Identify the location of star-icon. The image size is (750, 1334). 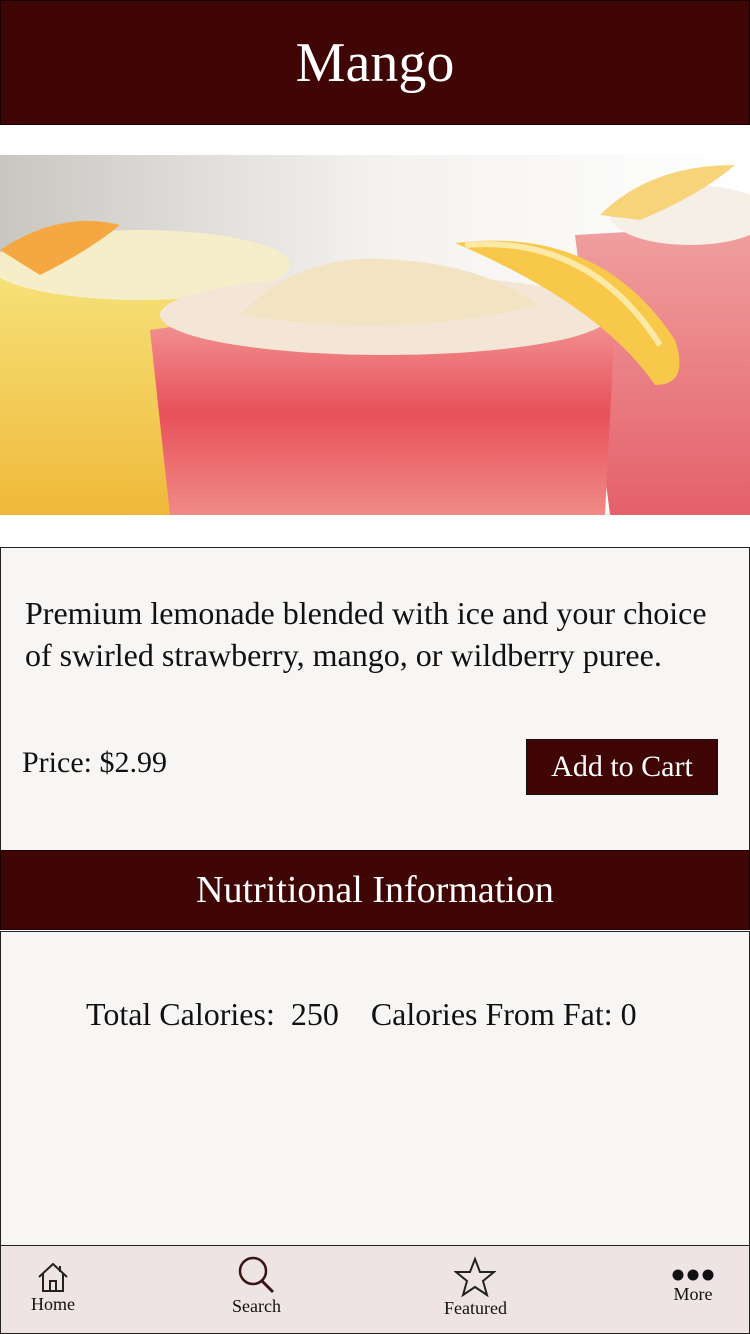
(475, 1277).